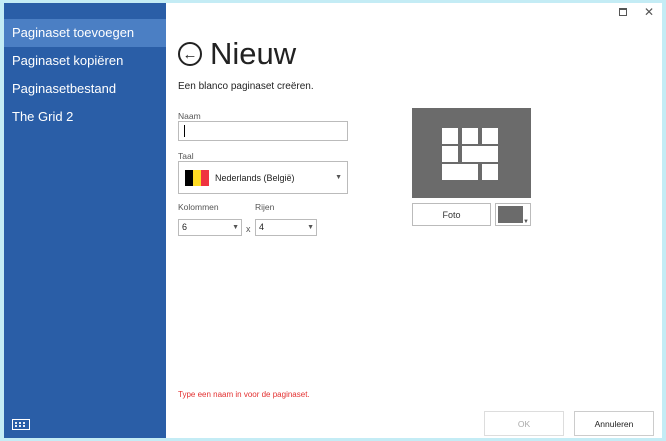  I want to click on columns-select: 6 ▼, so click(210, 227).